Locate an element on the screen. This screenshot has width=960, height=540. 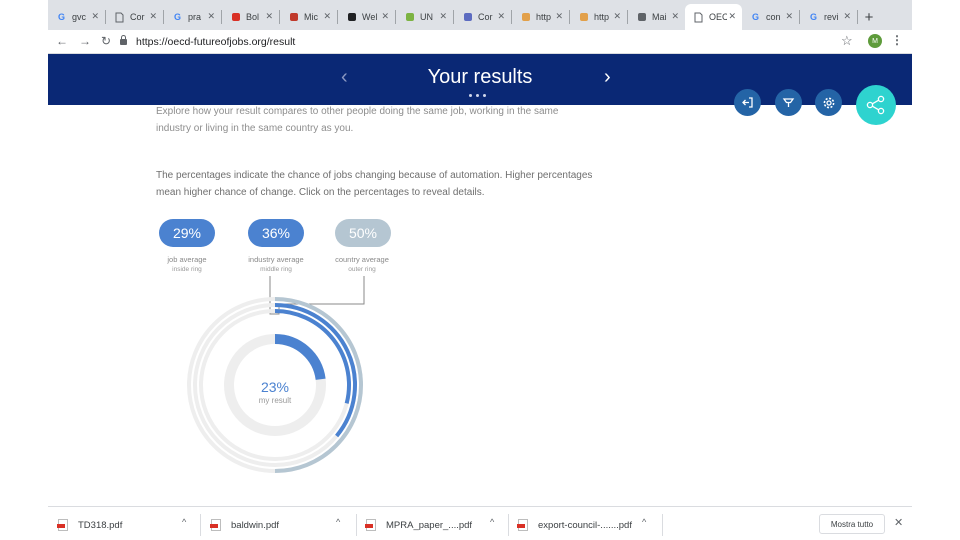
download-filename: TD318.pdf is located at coordinates (100, 525).